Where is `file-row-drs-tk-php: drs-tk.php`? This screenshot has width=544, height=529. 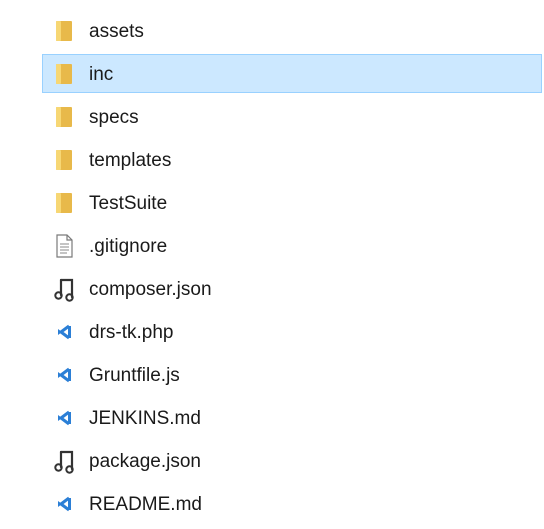
file-row-drs-tk-php: drs-tk.php is located at coordinates (292, 331).